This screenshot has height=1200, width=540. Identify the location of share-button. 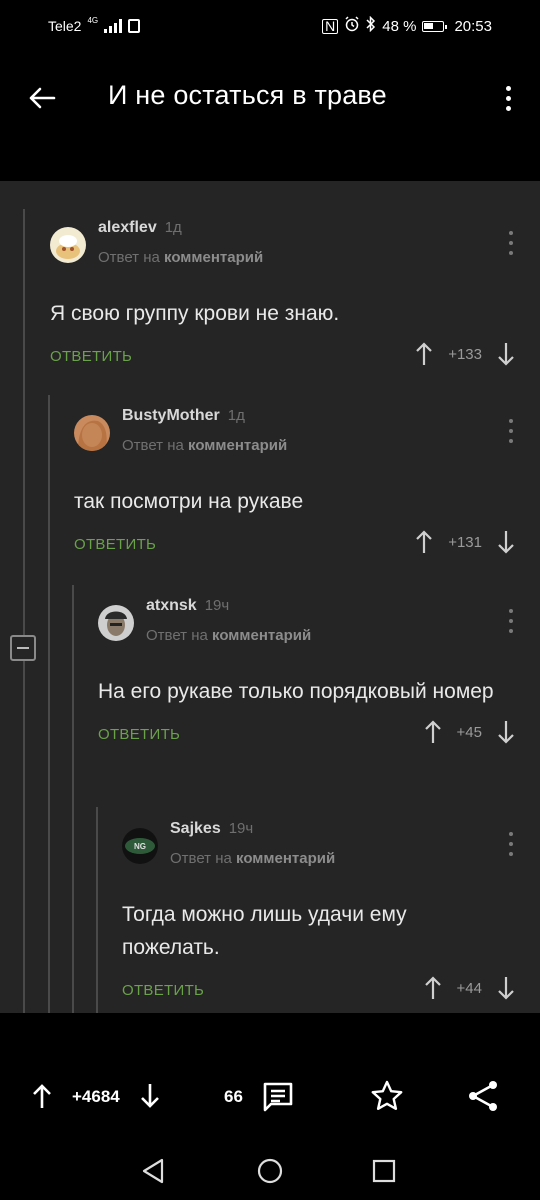
(483, 1096).